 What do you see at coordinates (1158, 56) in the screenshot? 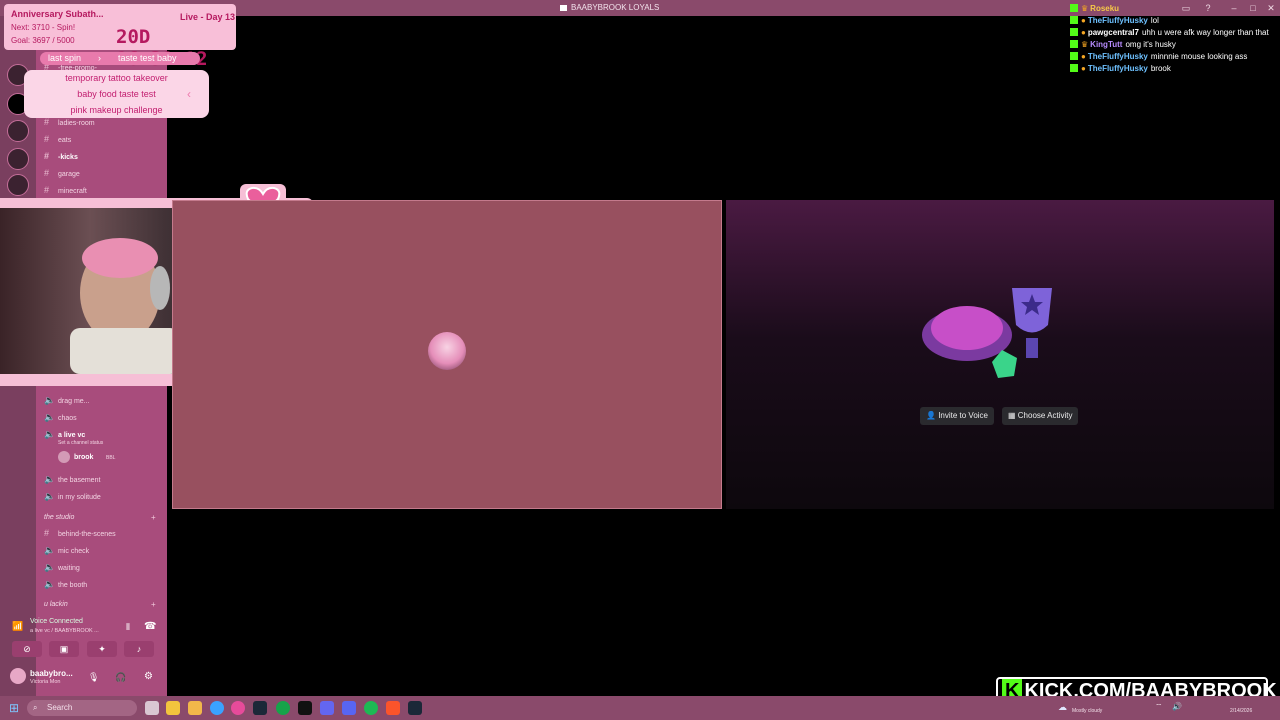
I see `chat-message: ● TheFluffyHusky minnnie mouse looking ass` at bounding box center [1158, 56].